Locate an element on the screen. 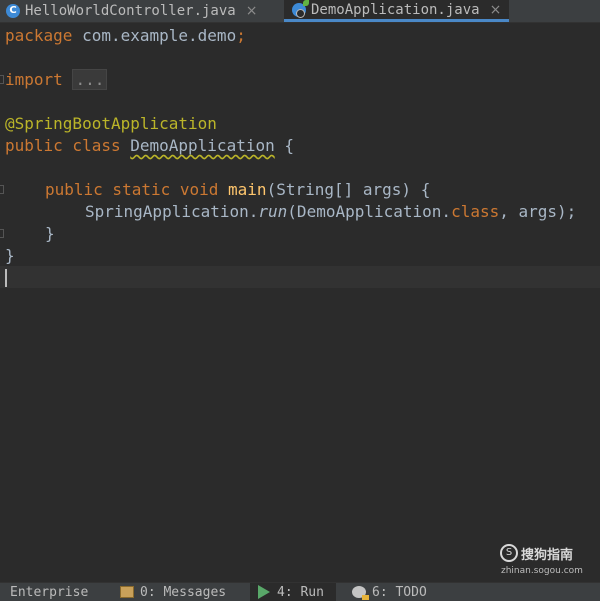 This screenshot has width=600, height=601. tool-tab-messages: 0: Messages is located at coordinates (173, 592).